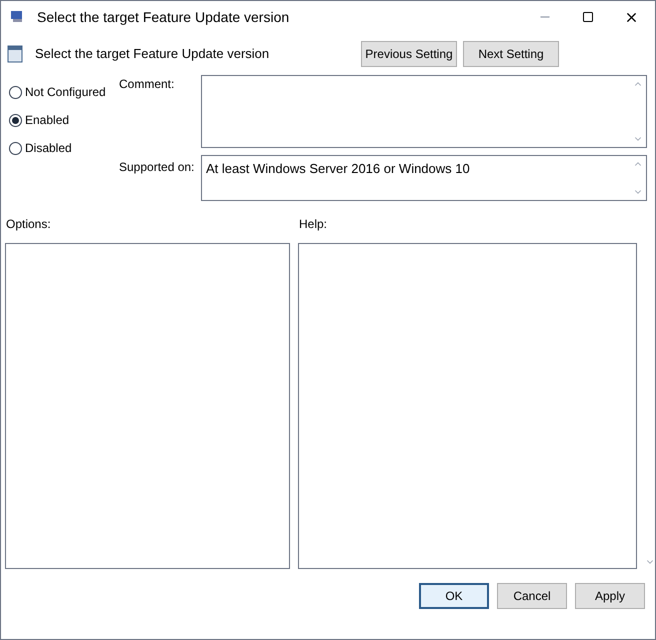 The image size is (656, 640). What do you see at coordinates (511, 54) in the screenshot?
I see `nav-button: Next Setting` at bounding box center [511, 54].